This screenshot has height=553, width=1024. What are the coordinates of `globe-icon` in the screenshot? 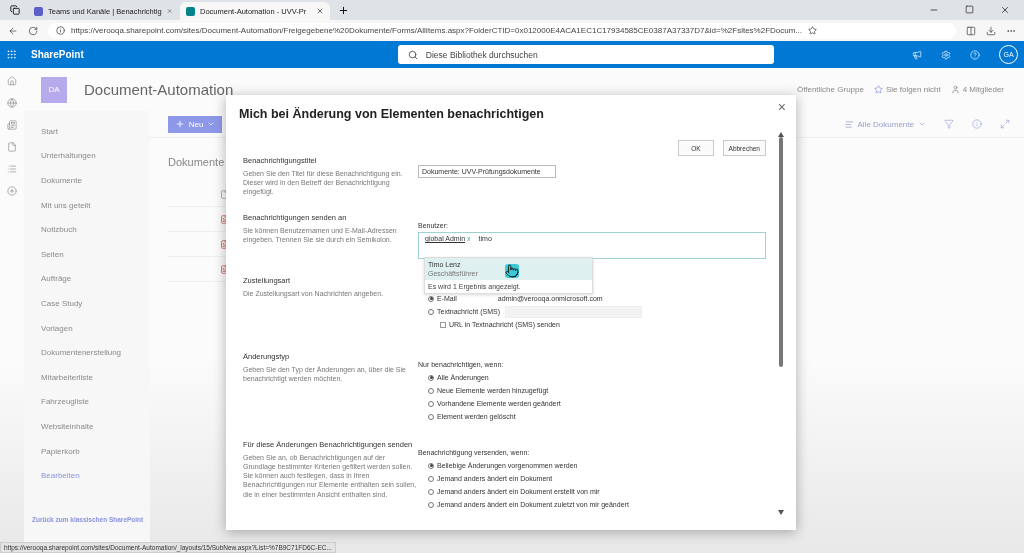 It's located at (12, 103).